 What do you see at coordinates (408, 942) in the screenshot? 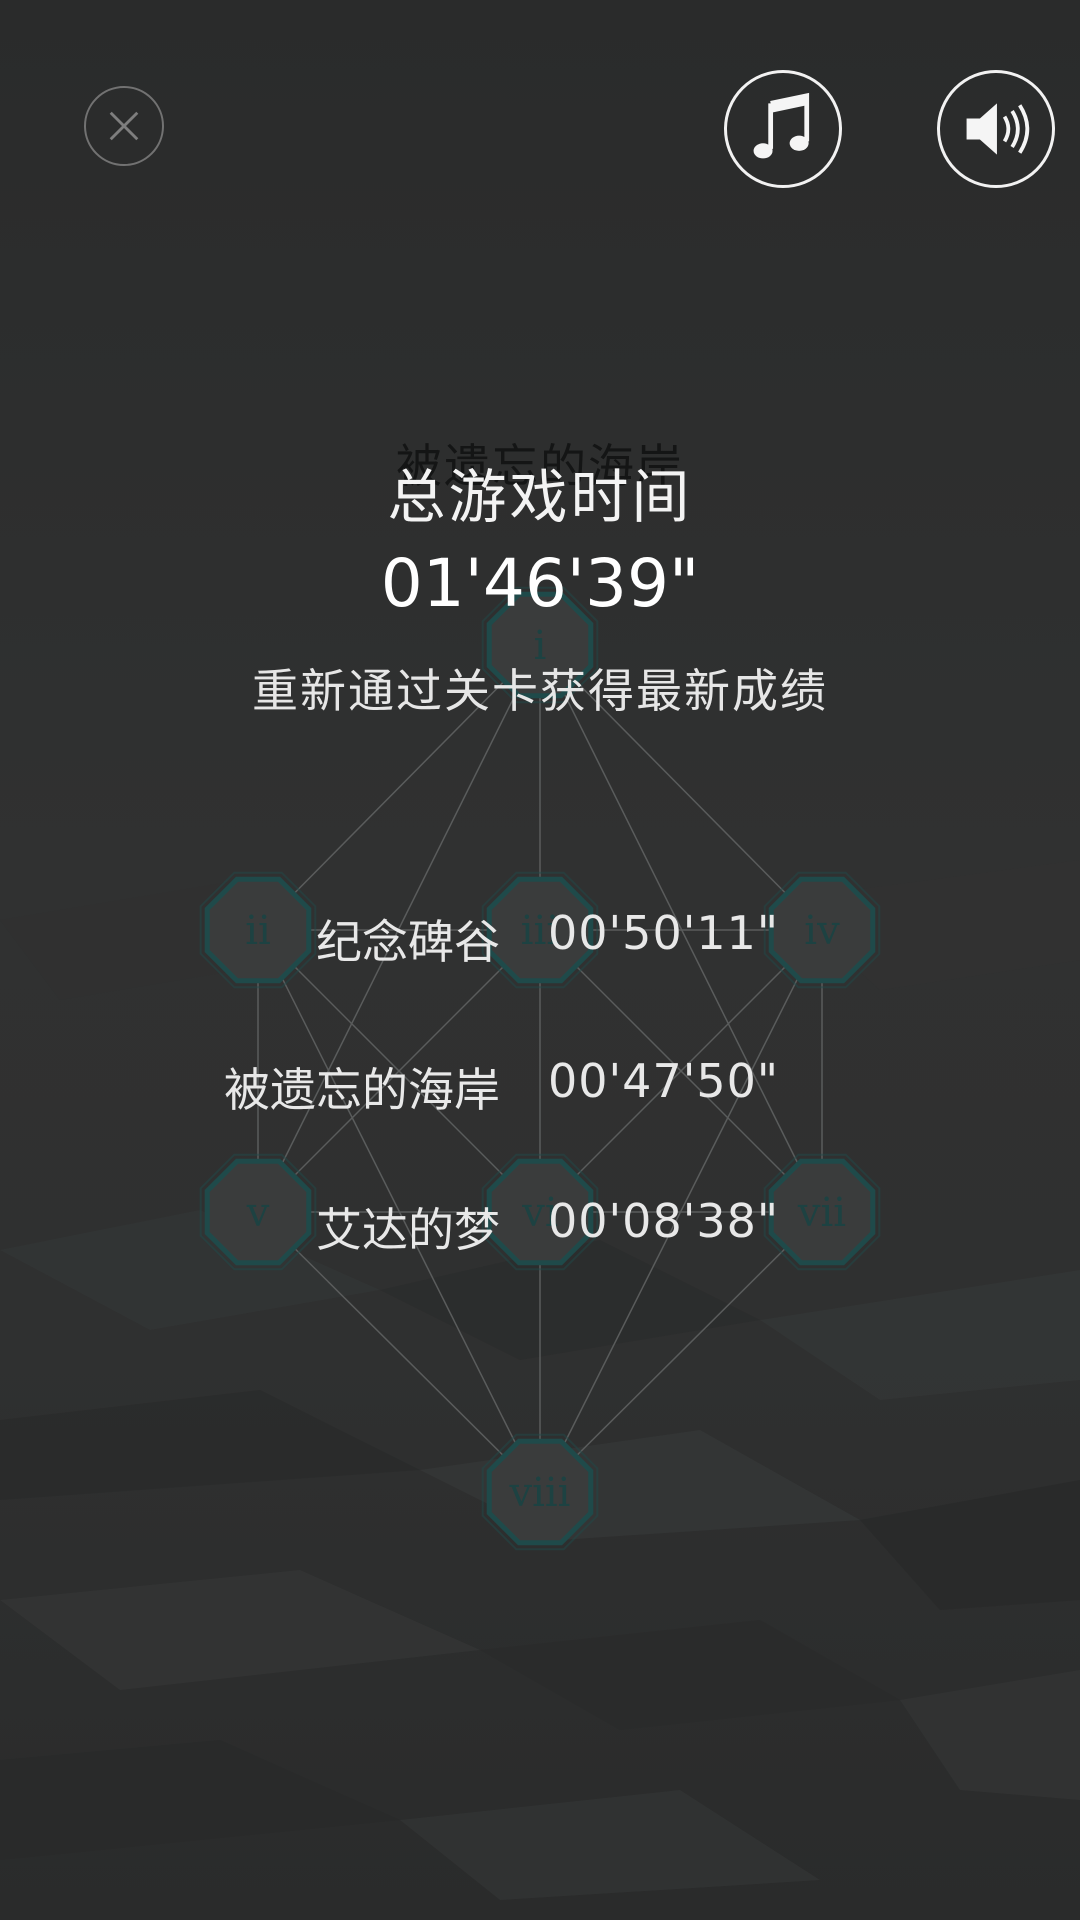
I see `chapter-name: 纪念碑谷` at bounding box center [408, 942].